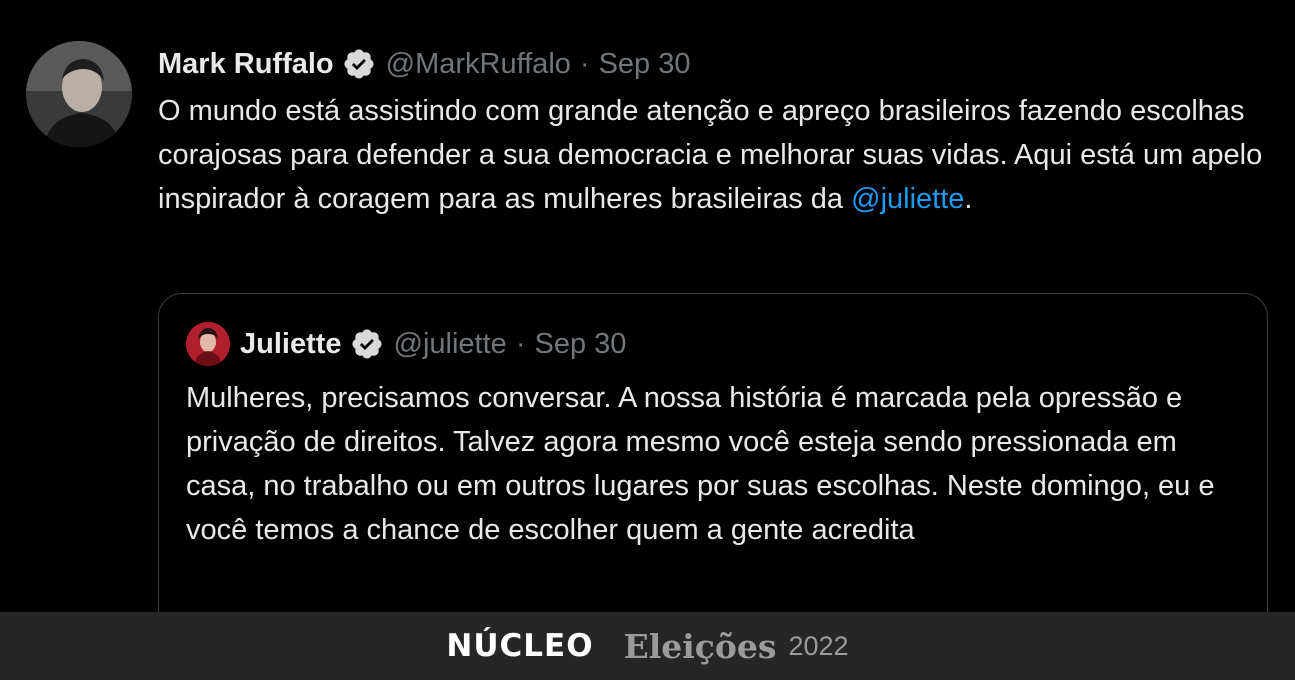 The image size is (1295, 680). What do you see at coordinates (968, 199) in the screenshot?
I see `tweet-text-end: .` at bounding box center [968, 199].